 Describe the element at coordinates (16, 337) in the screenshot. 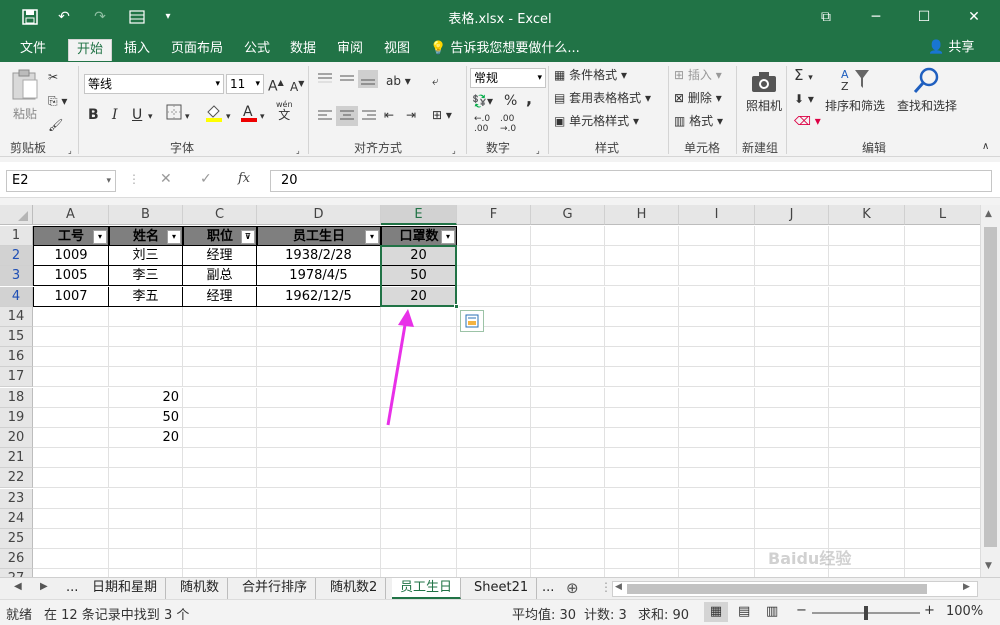

I see `row-header: 15` at that location.